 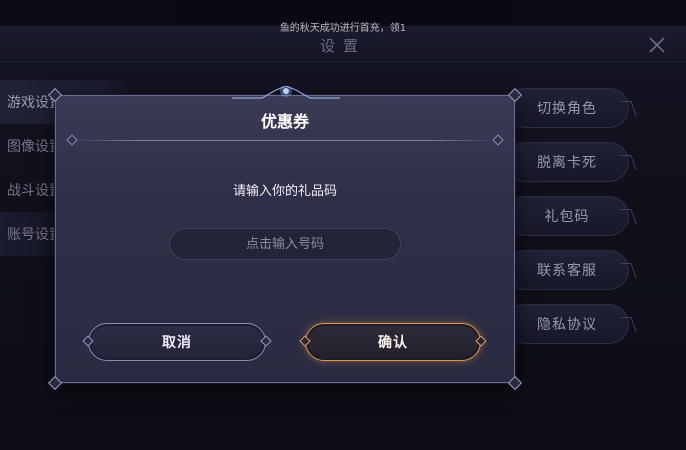 What do you see at coordinates (285, 244) in the screenshot?
I see `gift-code-input` at bounding box center [285, 244].